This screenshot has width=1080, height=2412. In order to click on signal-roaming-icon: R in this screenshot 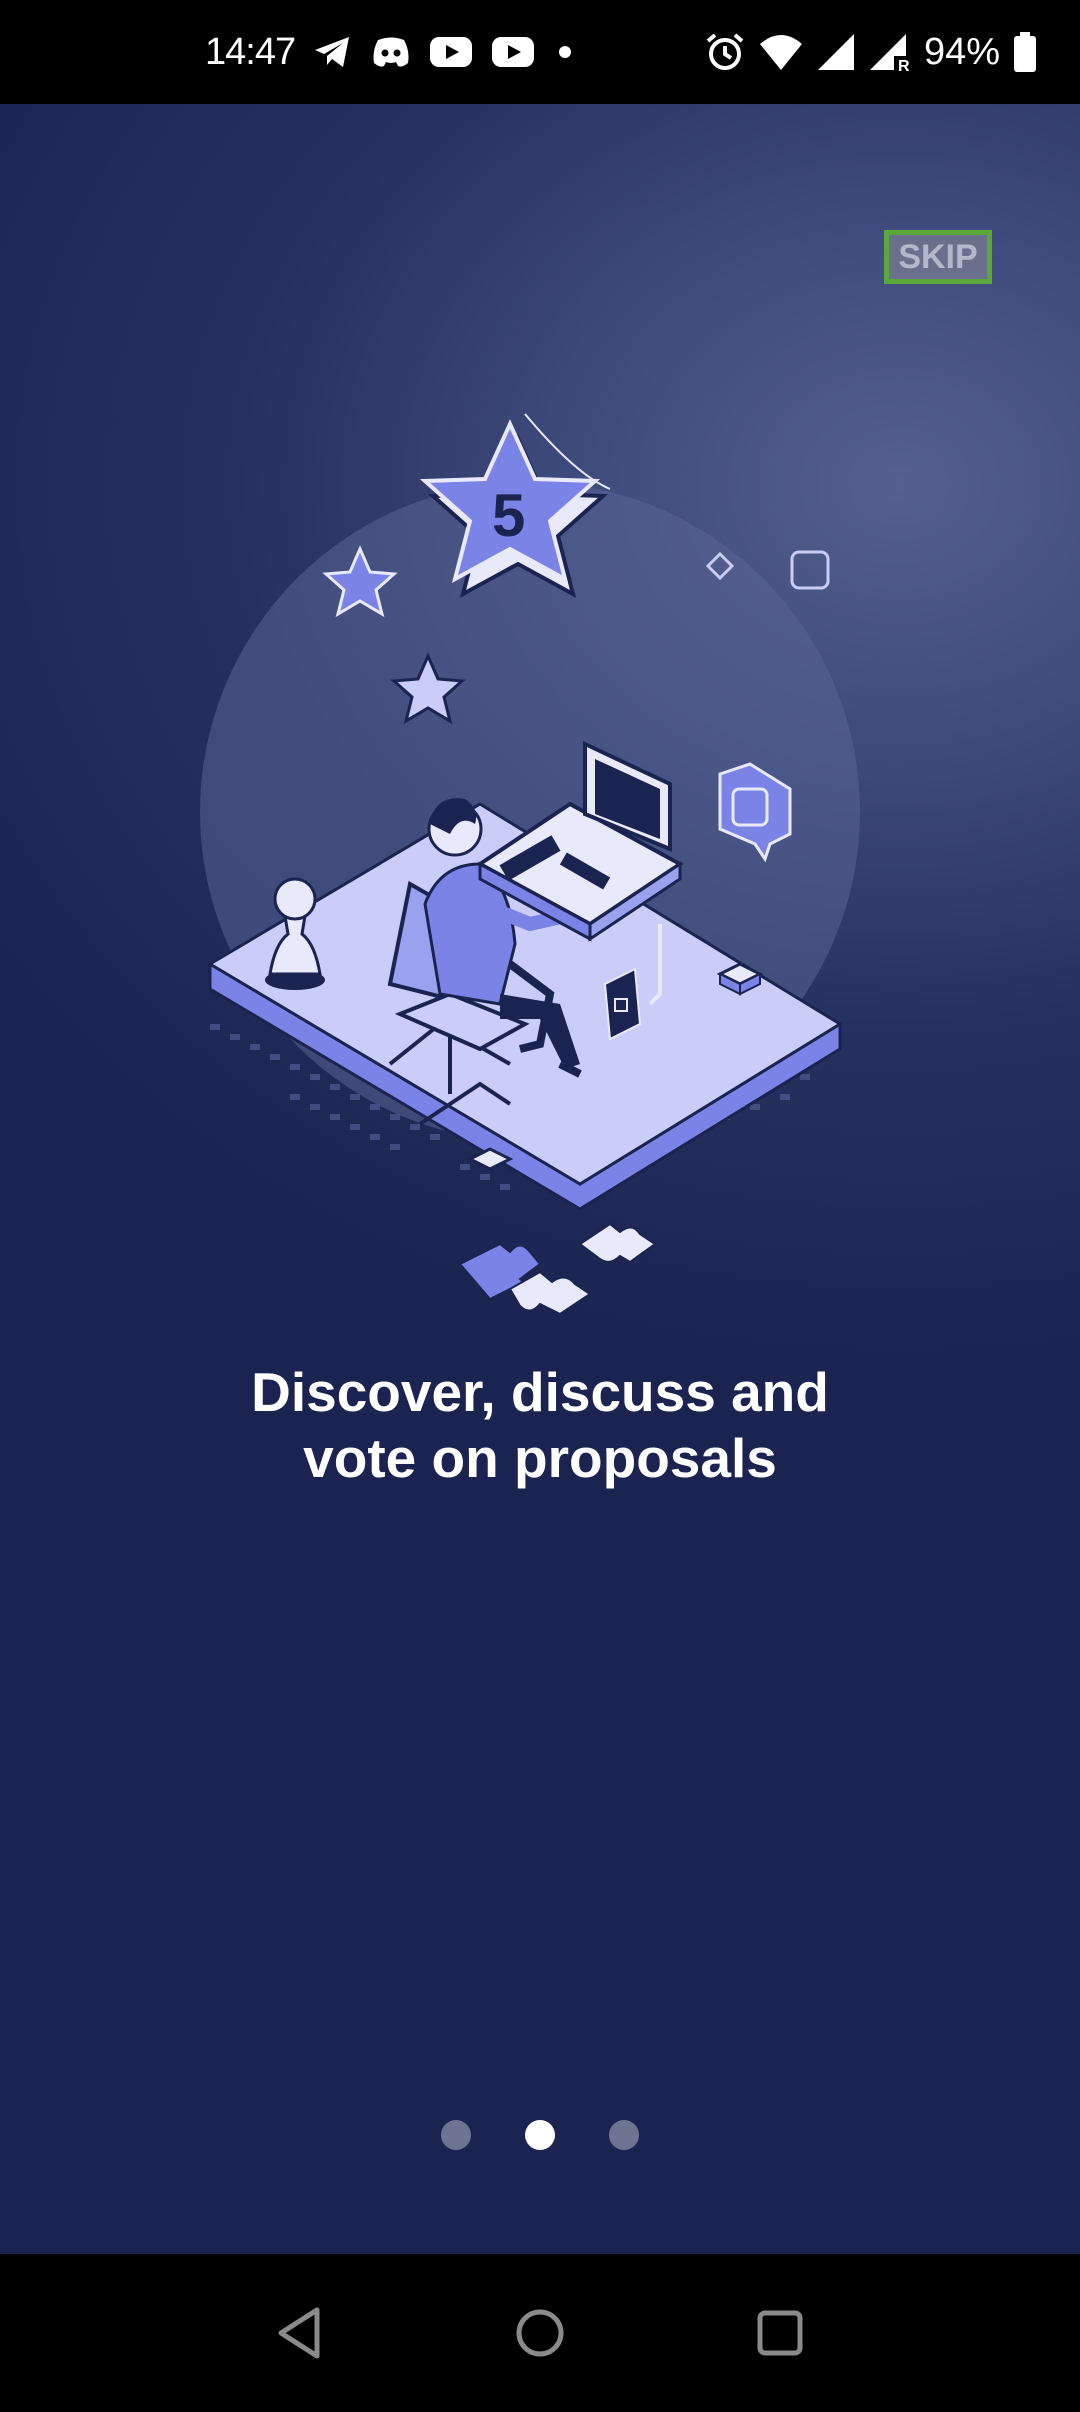, I will do `click(889, 53)`.